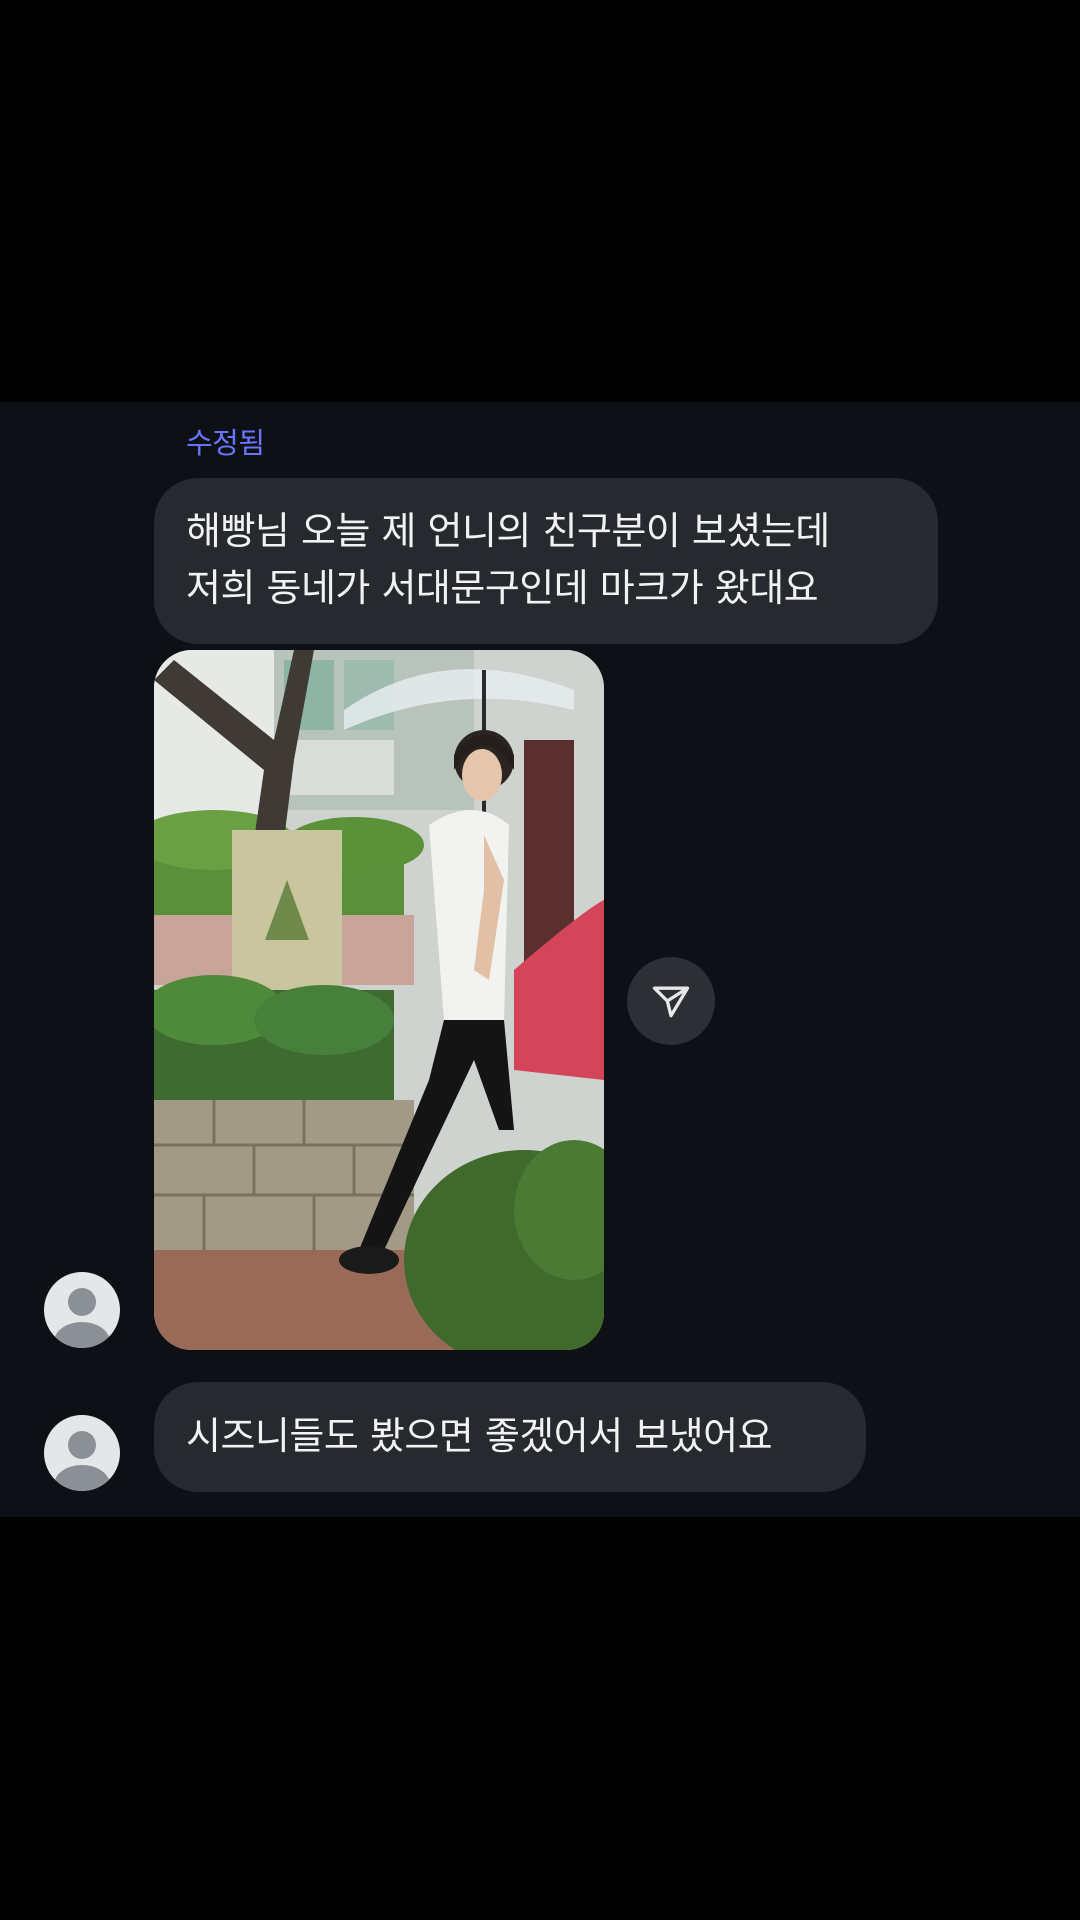  Describe the element at coordinates (502, 588) in the screenshot. I see `message-line: 저희 동네가 서대문구인데 마크가 왔대요` at that location.